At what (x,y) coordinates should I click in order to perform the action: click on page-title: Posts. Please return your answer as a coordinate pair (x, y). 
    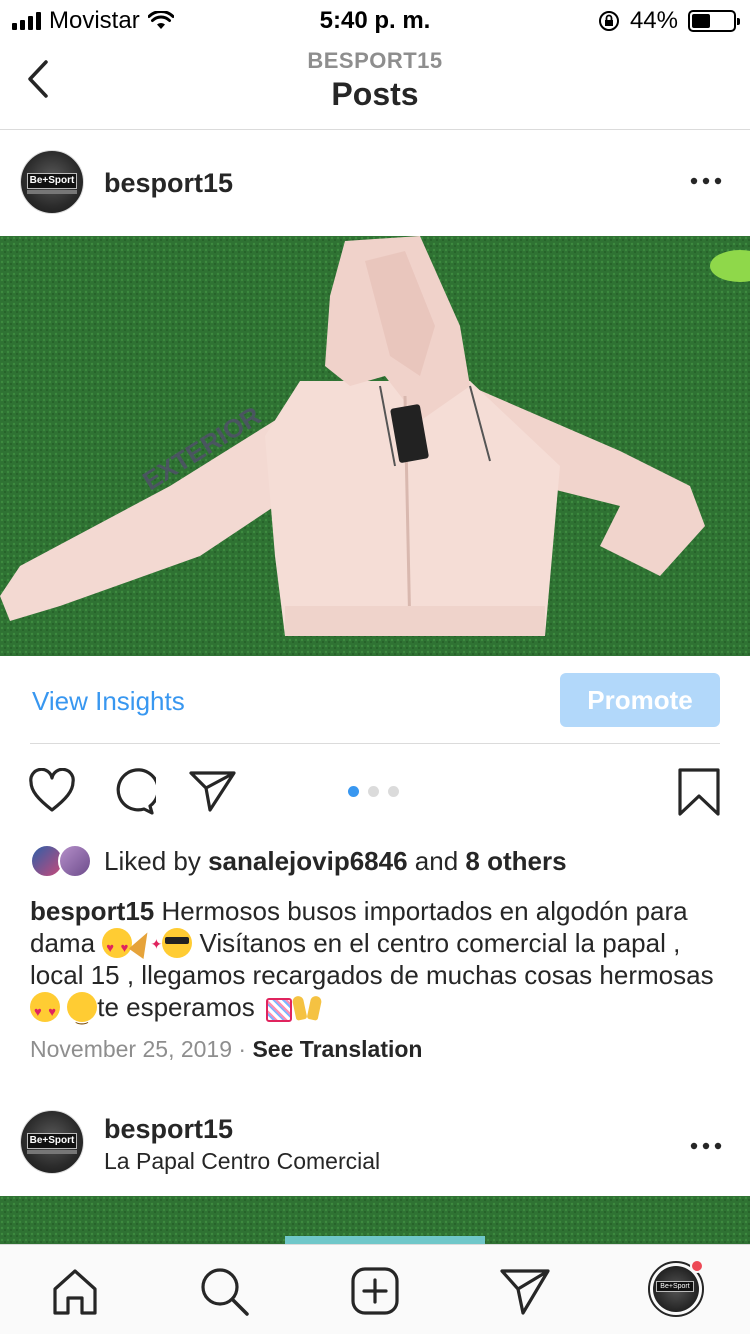
    Looking at the image, I should click on (375, 94).